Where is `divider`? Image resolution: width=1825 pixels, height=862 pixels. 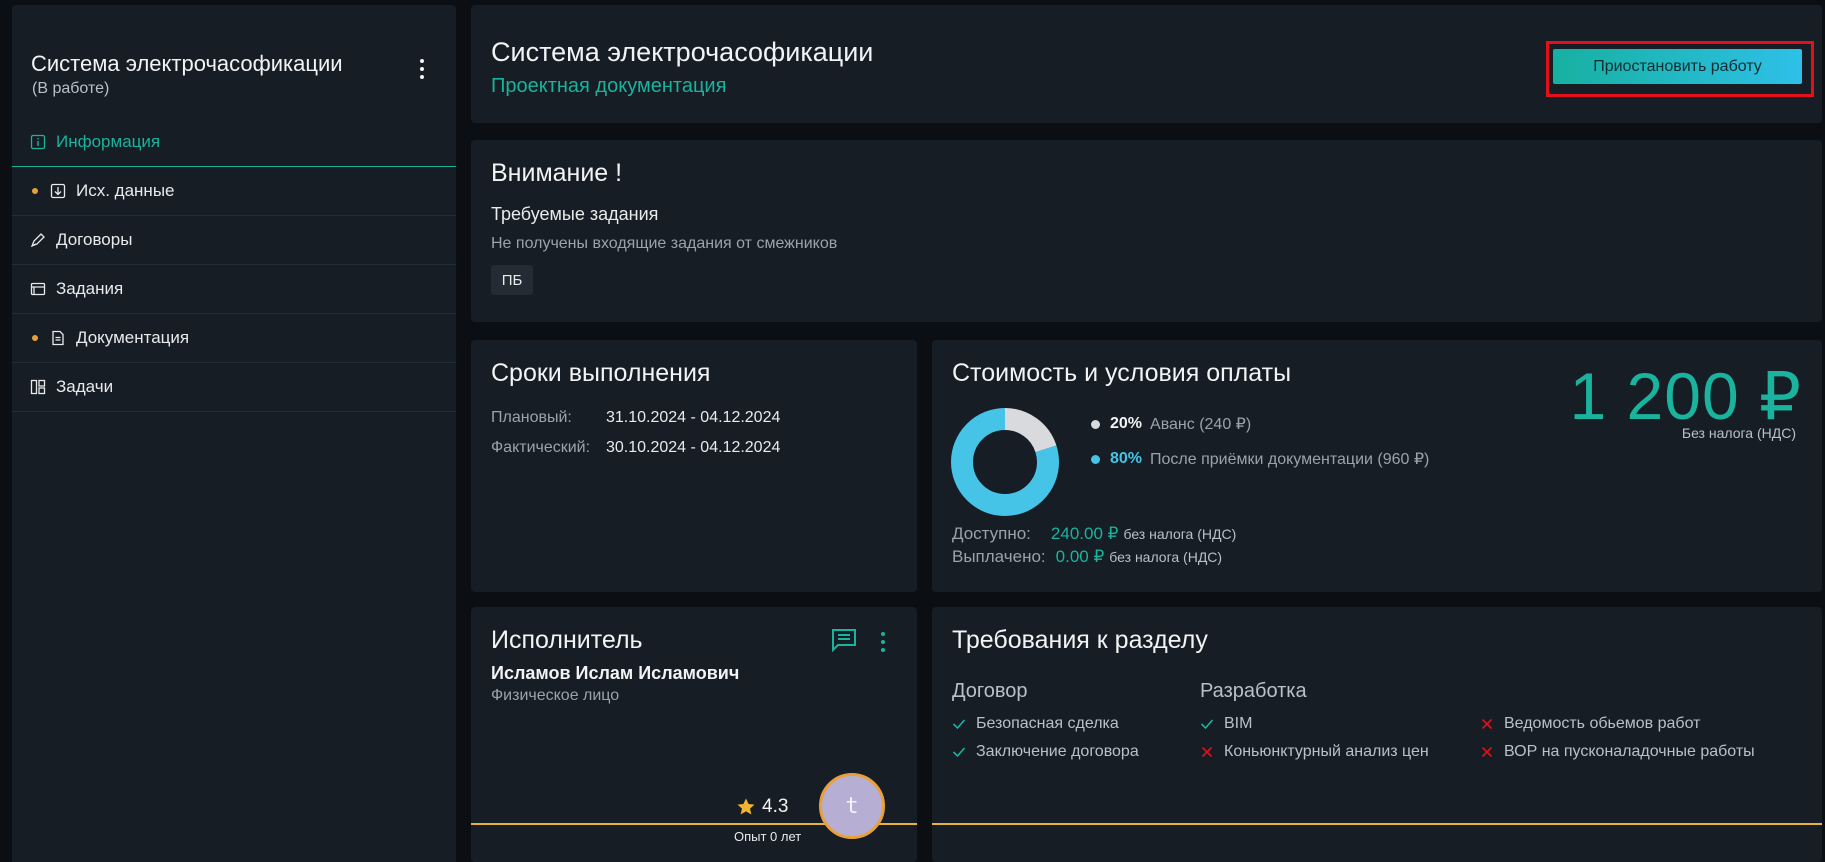 divider is located at coordinates (1377, 824).